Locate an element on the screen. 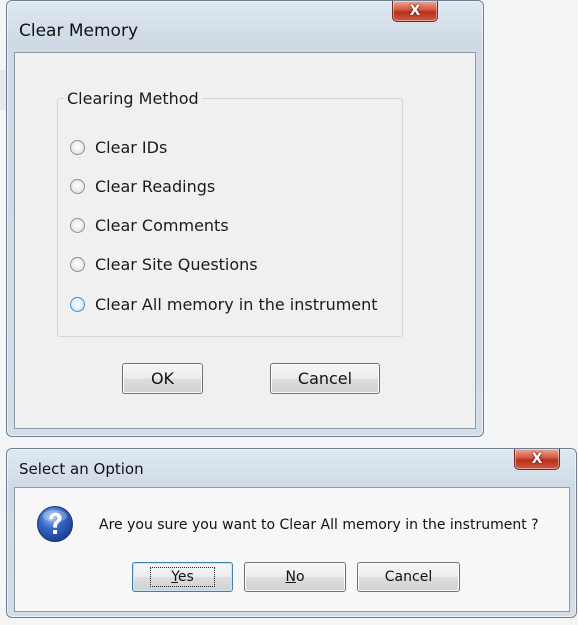  ok-button: OK is located at coordinates (162, 378).